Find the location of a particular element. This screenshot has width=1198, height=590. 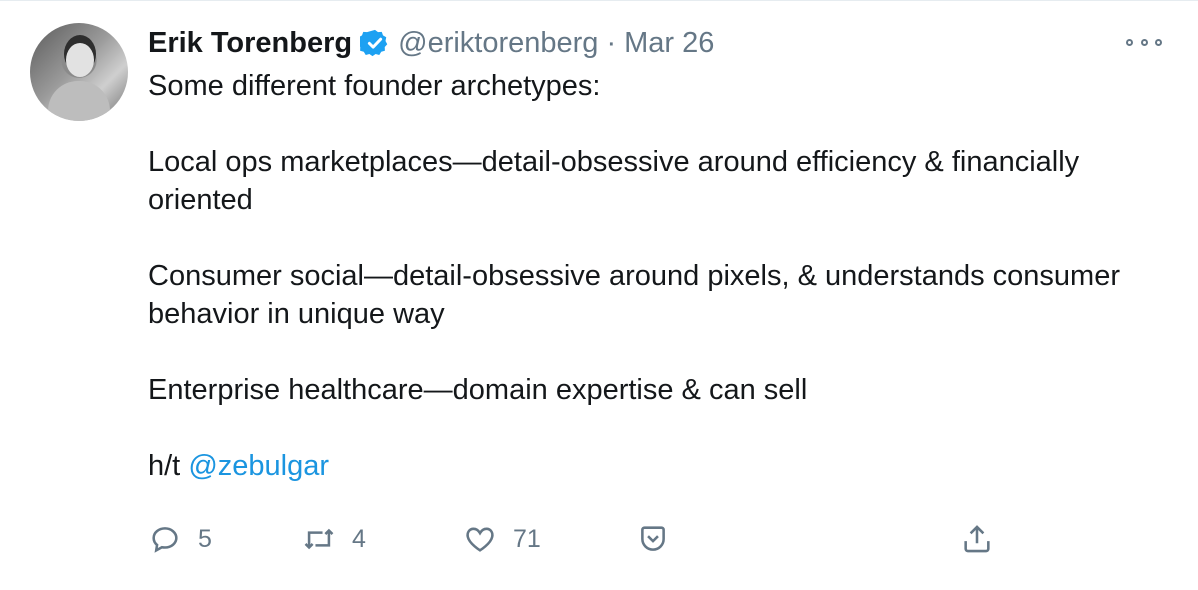

author-handle: @eriktorenberg is located at coordinates (498, 43).